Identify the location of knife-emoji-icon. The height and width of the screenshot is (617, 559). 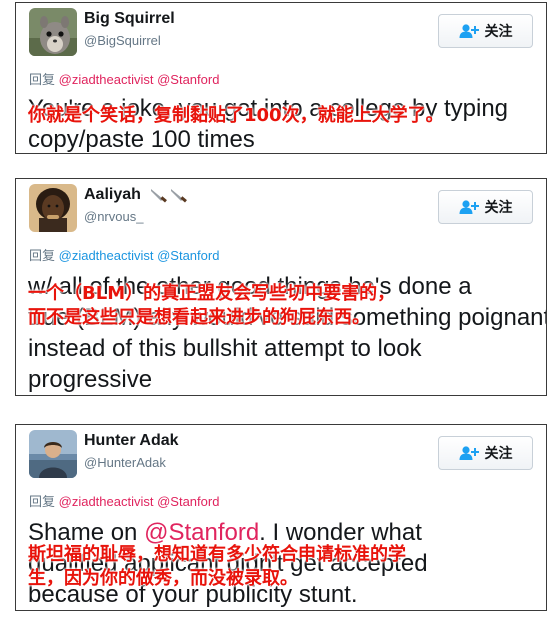
(169, 195).